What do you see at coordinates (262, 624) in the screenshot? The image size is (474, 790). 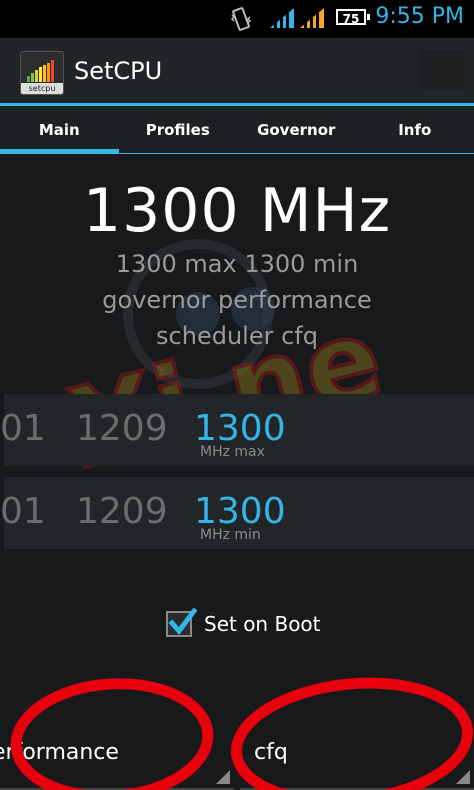 I see `set-on-boot-label: Set on Boot` at bounding box center [262, 624].